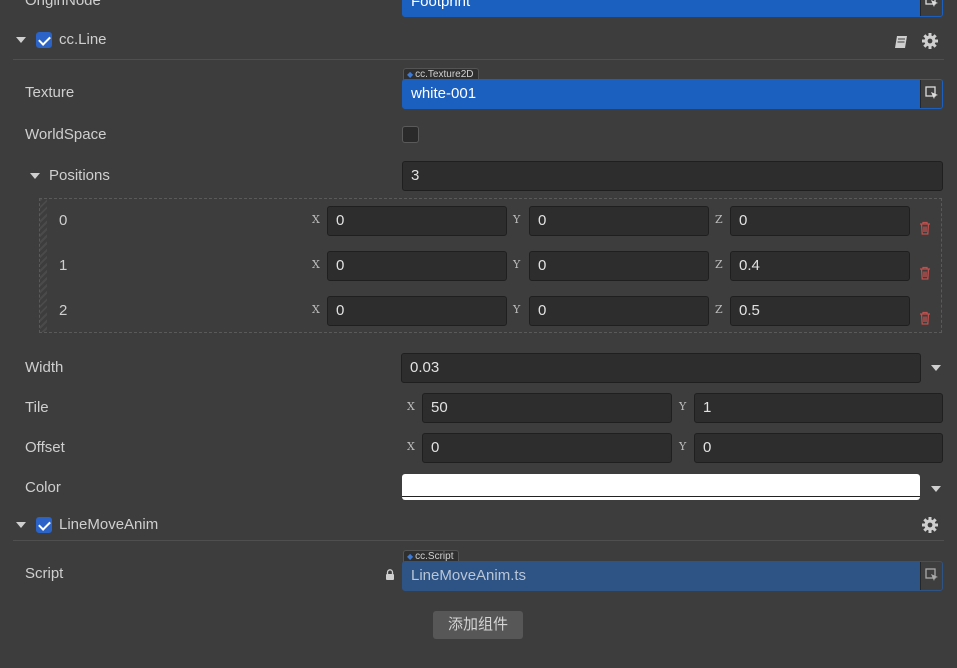  Describe the element at coordinates (44, 525) in the screenshot. I see `anim-enabled-checkbox` at that location.